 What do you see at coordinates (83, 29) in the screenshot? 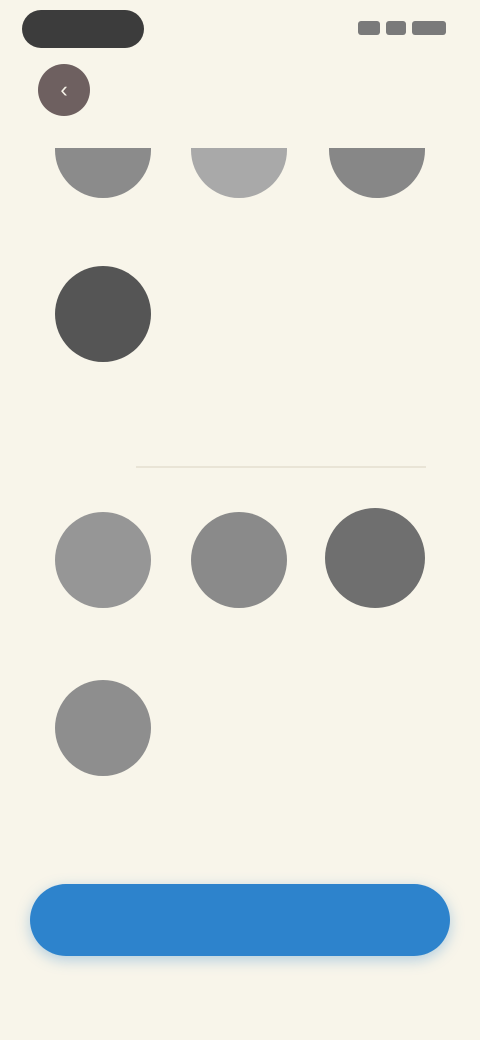
I see `status-time` at bounding box center [83, 29].